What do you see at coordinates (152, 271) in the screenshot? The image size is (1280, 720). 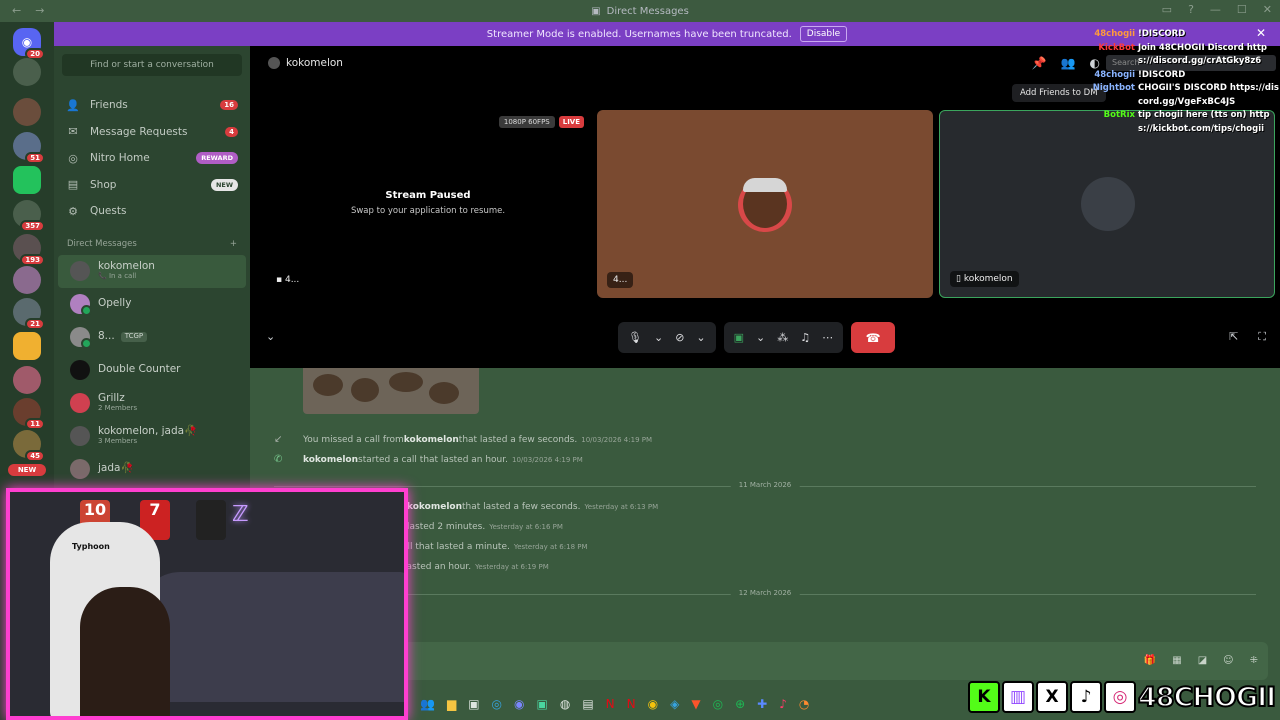 I see `dm-item-kokomelon: kokomelon 📞 In a call` at bounding box center [152, 271].